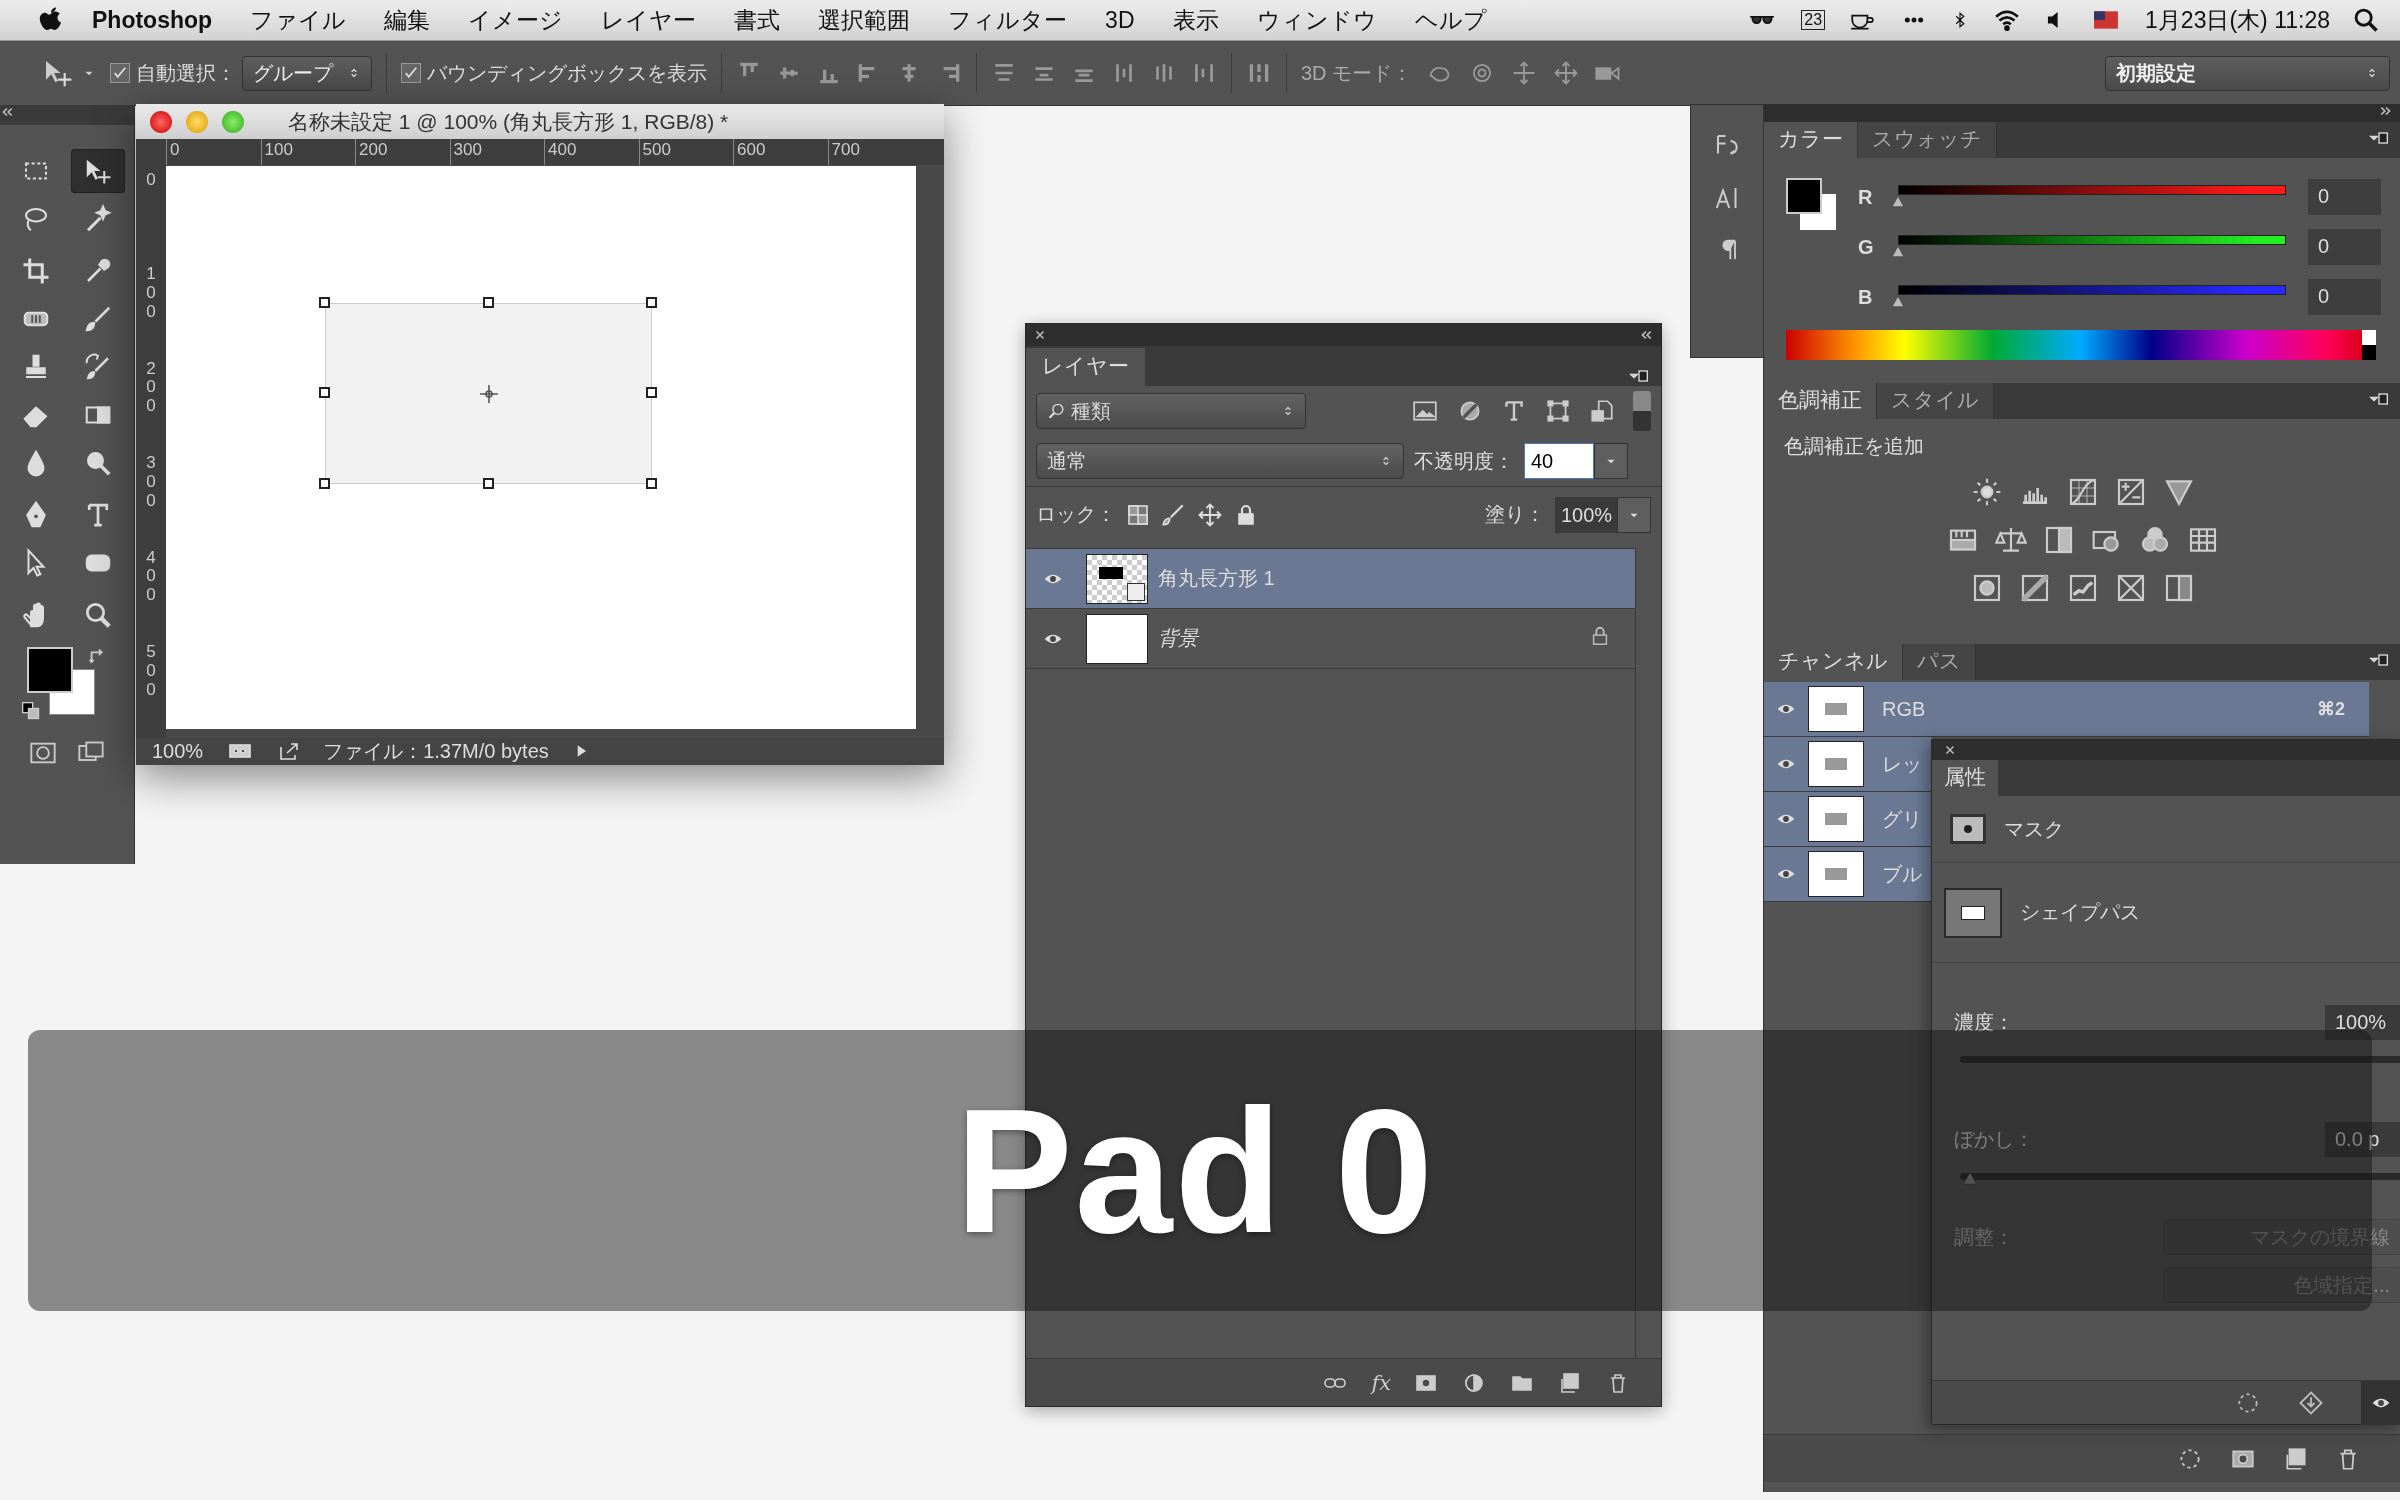 The image size is (2400, 1500). What do you see at coordinates (2247, 73) in the screenshot?
I see `workspace-dropdown: 初期設定` at bounding box center [2247, 73].